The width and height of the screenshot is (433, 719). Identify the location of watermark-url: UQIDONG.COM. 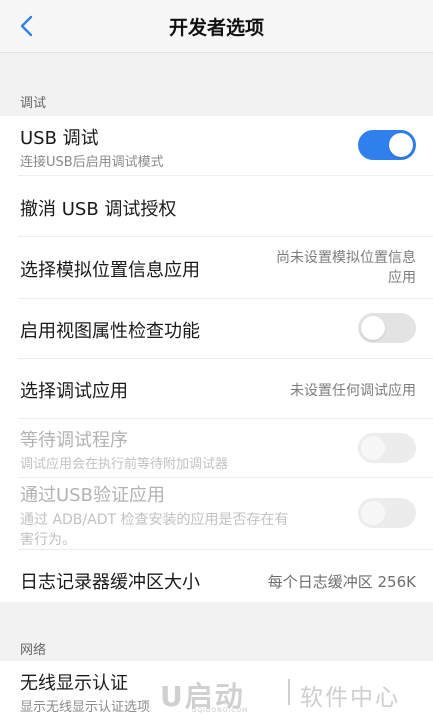
(220, 710).